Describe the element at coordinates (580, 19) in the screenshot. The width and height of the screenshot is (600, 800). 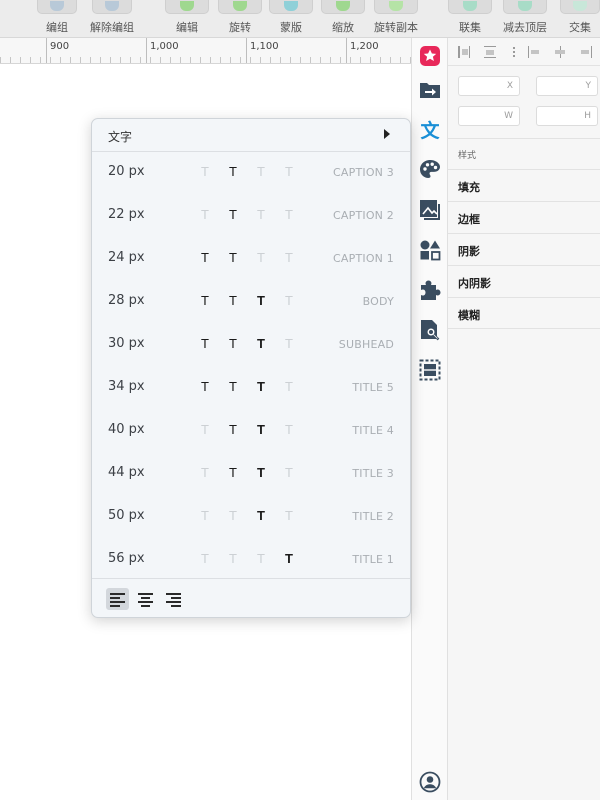
I see `intersect-button: 交集` at that location.